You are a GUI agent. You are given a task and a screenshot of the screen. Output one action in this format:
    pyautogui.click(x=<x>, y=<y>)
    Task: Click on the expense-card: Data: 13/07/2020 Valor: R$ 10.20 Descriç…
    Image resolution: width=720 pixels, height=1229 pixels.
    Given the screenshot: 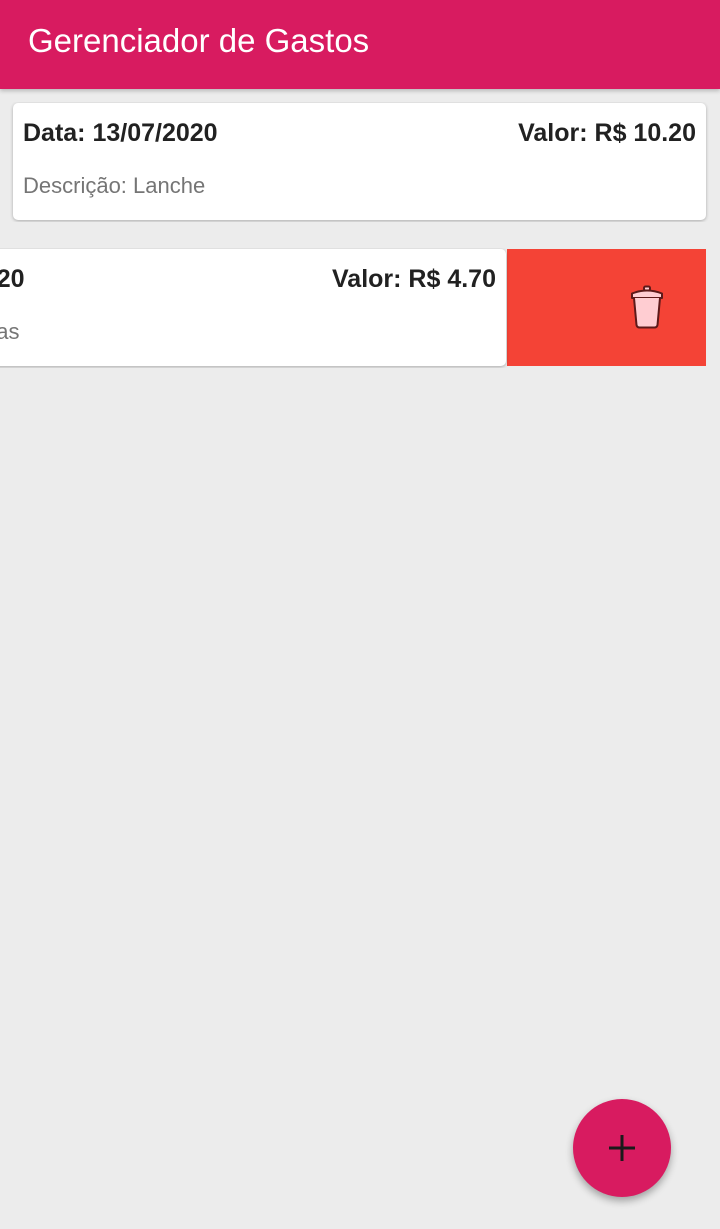 What is the action you would take?
    pyautogui.click(x=359, y=161)
    